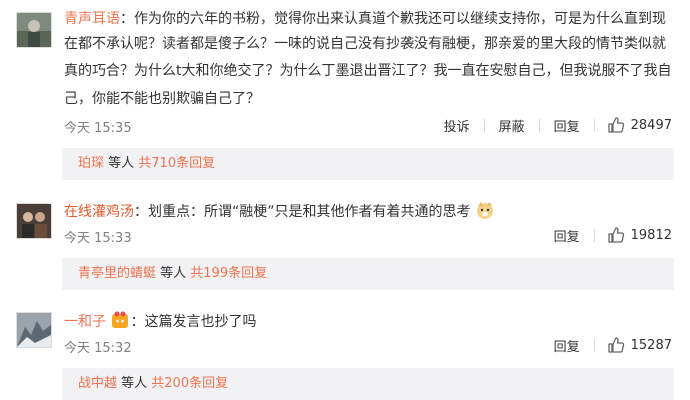  What do you see at coordinates (97, 383) in the screenshot?
I see `reply-username: 战中越` at bounding box center [97, 383].